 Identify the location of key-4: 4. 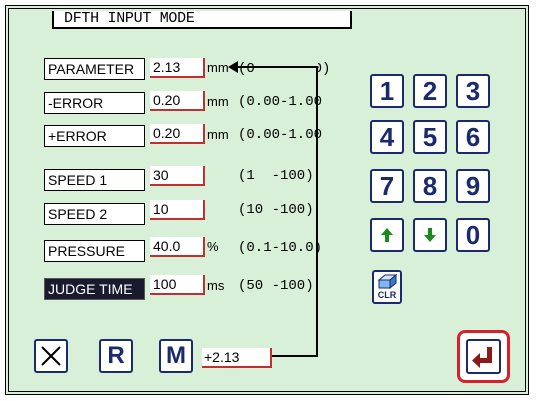
(387, 137).